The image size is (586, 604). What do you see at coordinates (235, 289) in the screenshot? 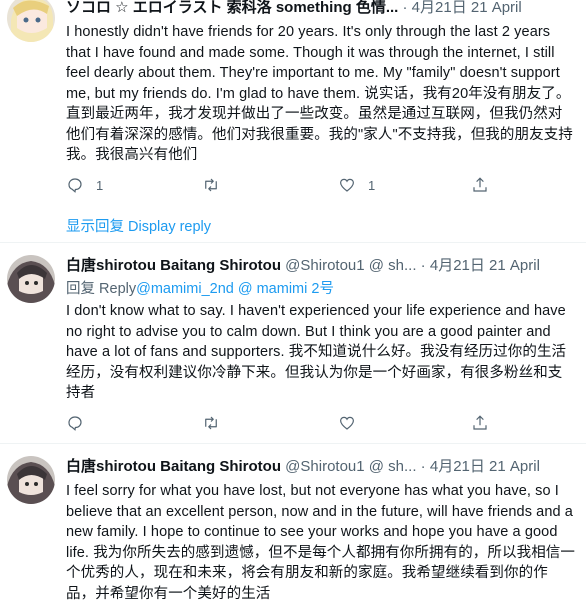
I see `reply-mention: @mamimi_2nd @ mamimi 2号` at bounding box center [235, 289].